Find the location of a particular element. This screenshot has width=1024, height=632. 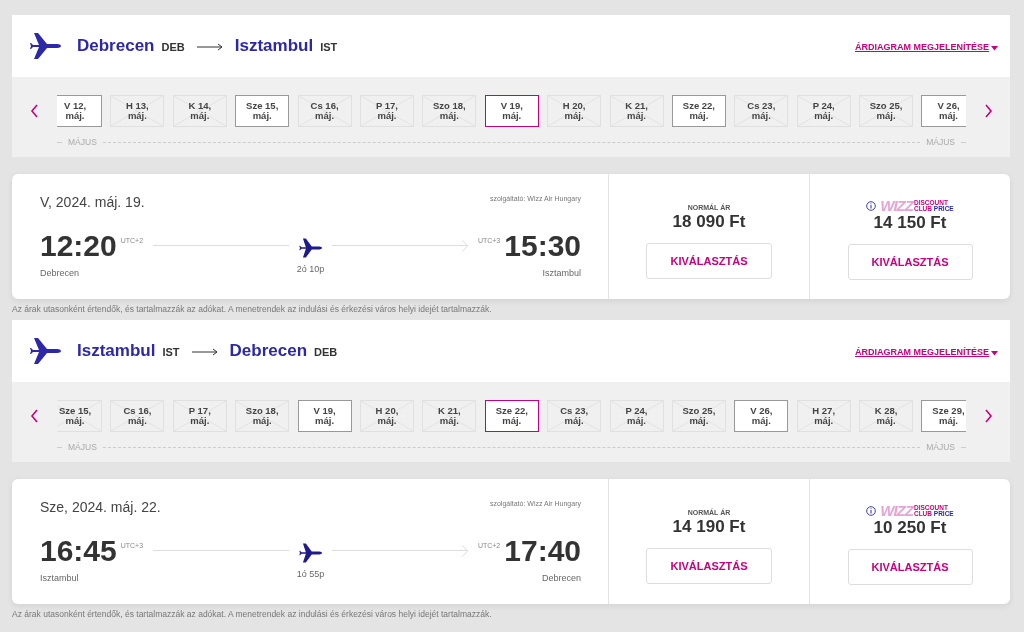

flight-duration: 1ó 55p is located at coordinates (310, 574).